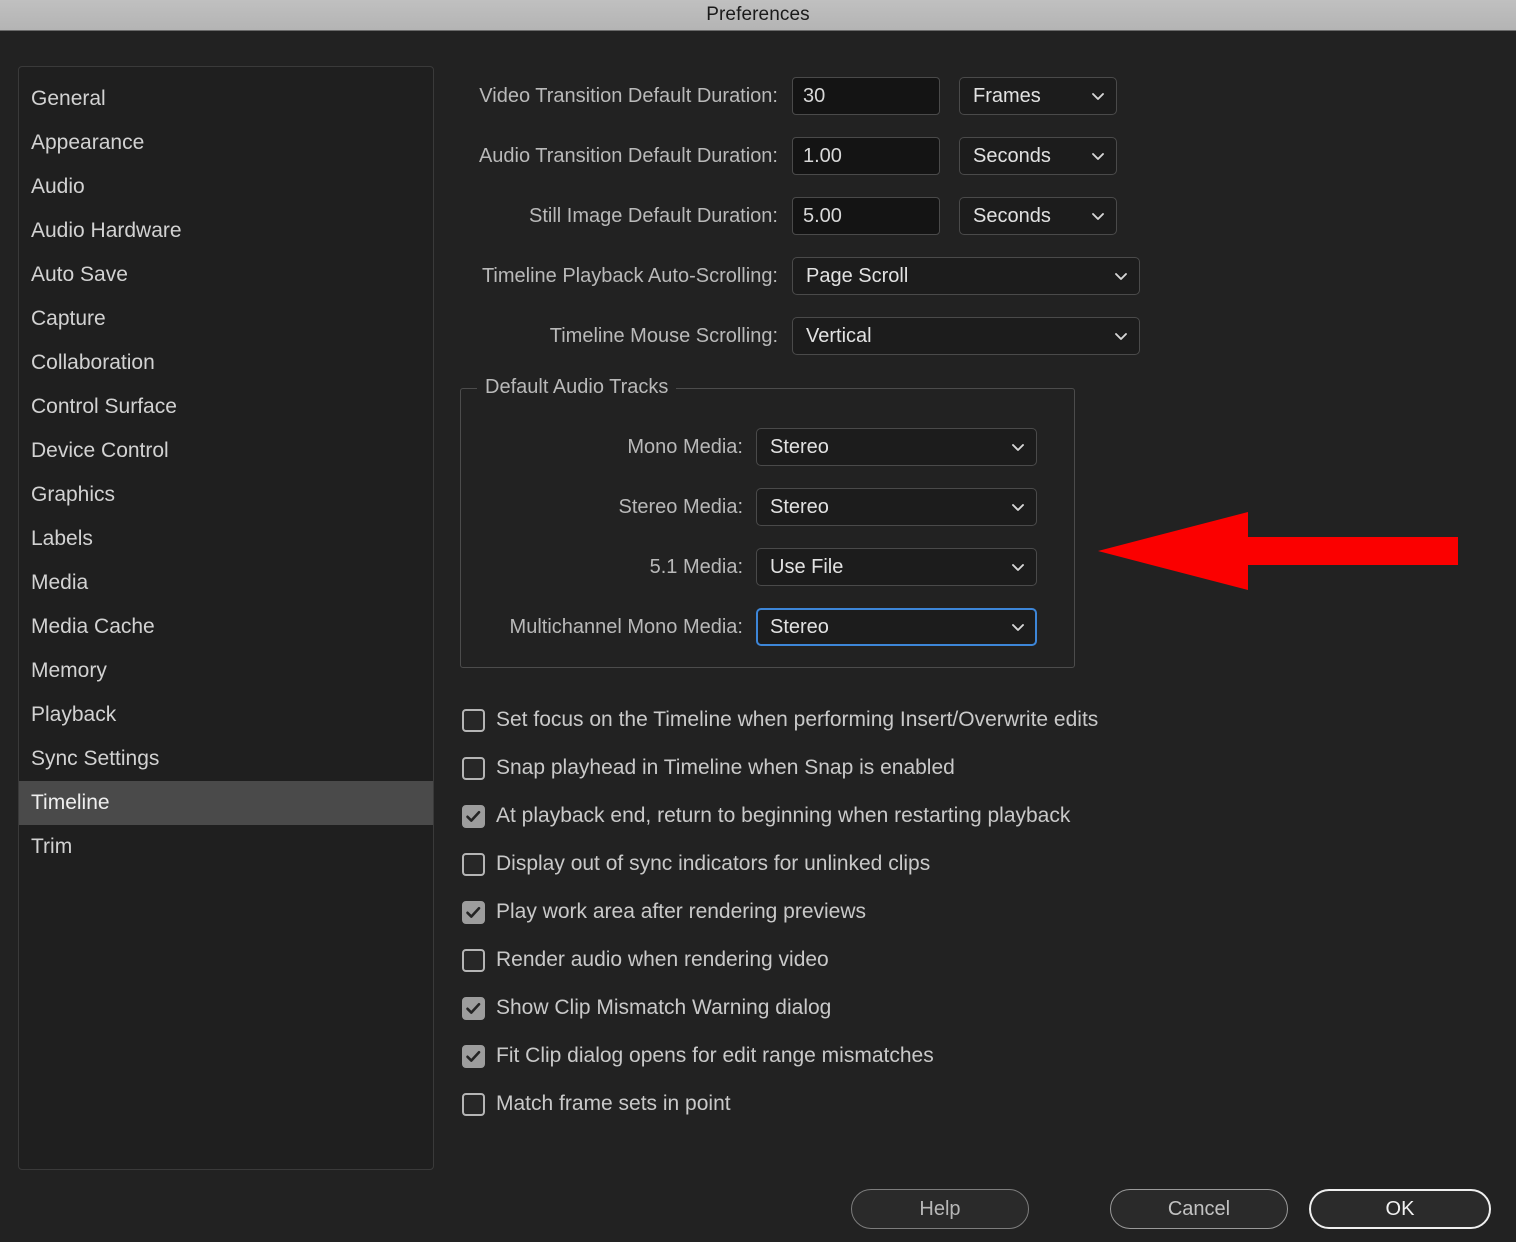  What do you see at coordinates (473, 864) in the screenshot?
I see `checkbox-display-out-of-sync-indicators-for-unlinke` at bounding box center [473, 864].